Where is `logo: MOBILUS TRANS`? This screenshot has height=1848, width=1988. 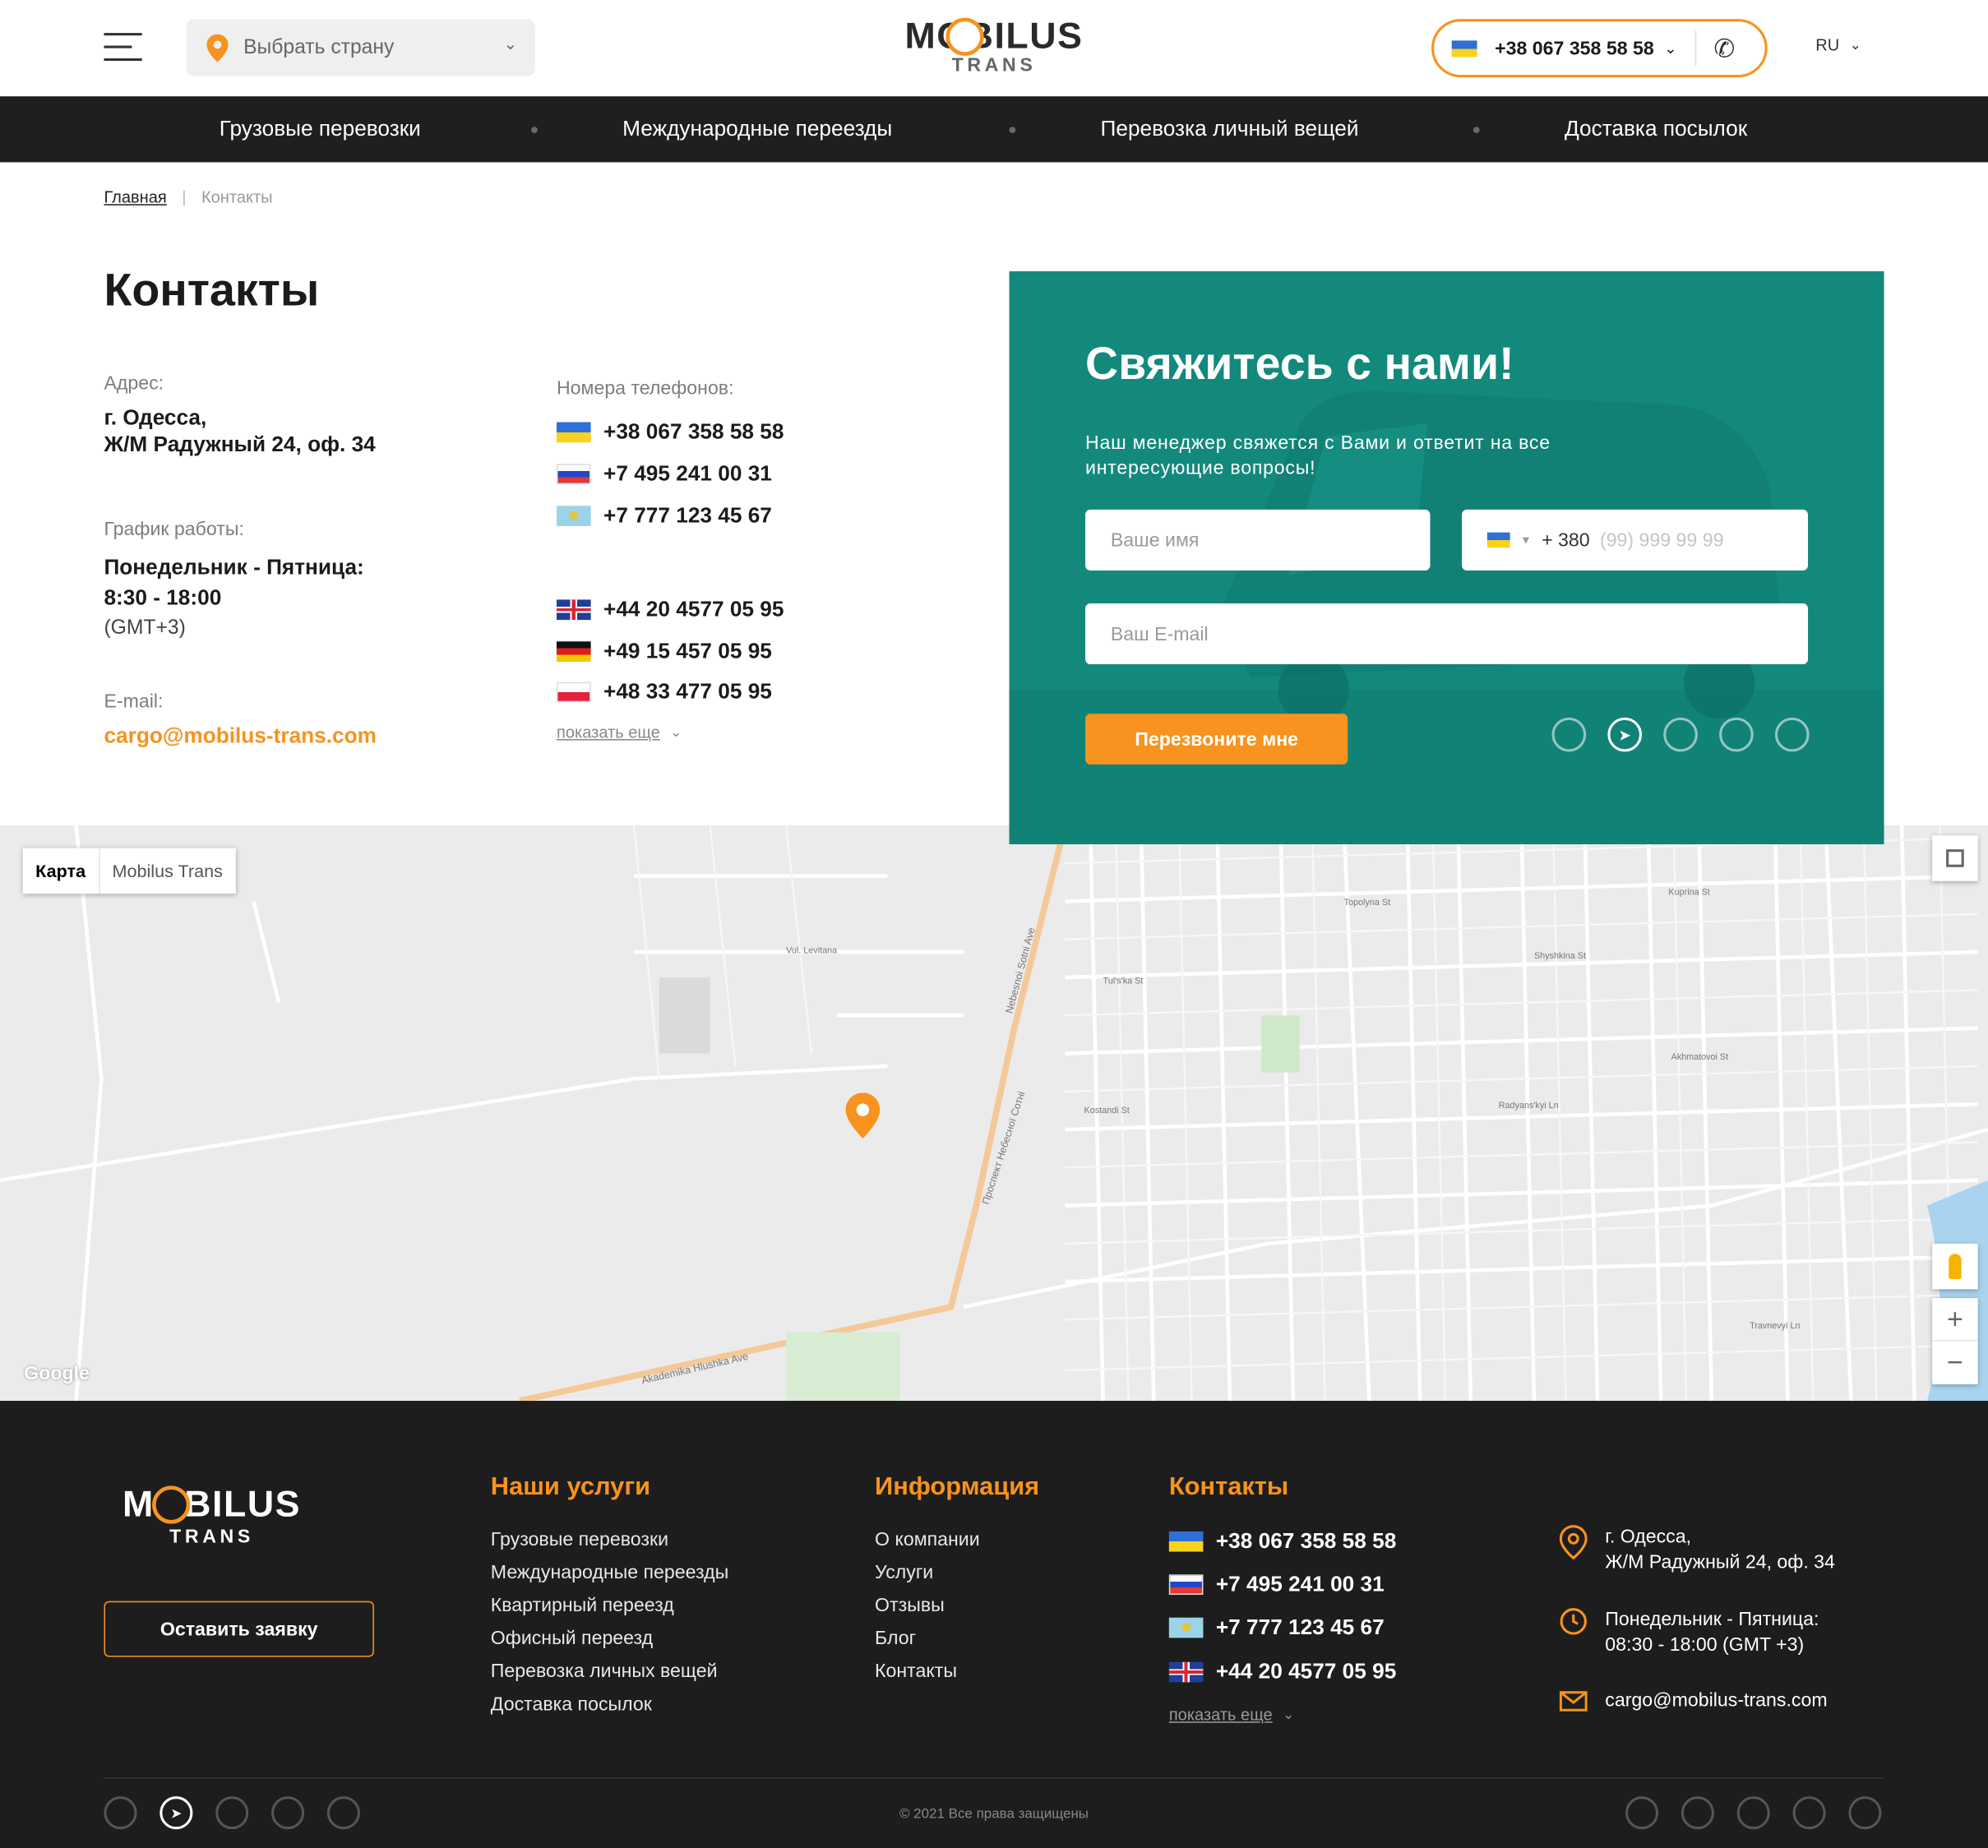 logo: MOBILUS TRANS is located at coordinates (994, 54).